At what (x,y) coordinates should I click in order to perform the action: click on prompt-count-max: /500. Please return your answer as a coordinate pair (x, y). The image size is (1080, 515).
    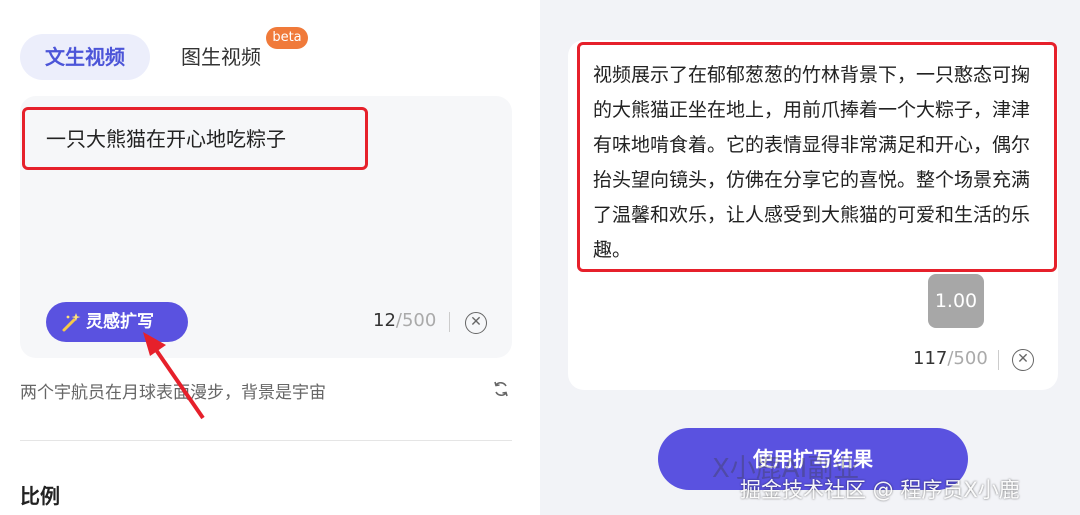
    Looking at the image, I should click on (416, 320).